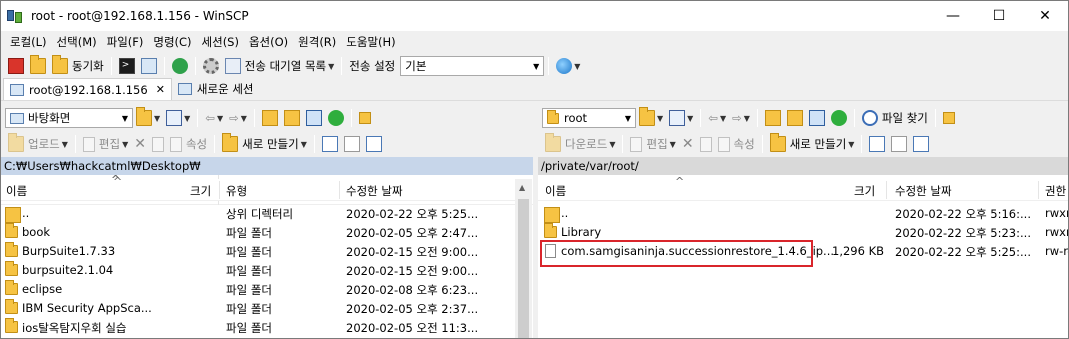  I want to click on close-button: ✕, so click(1045, 16).